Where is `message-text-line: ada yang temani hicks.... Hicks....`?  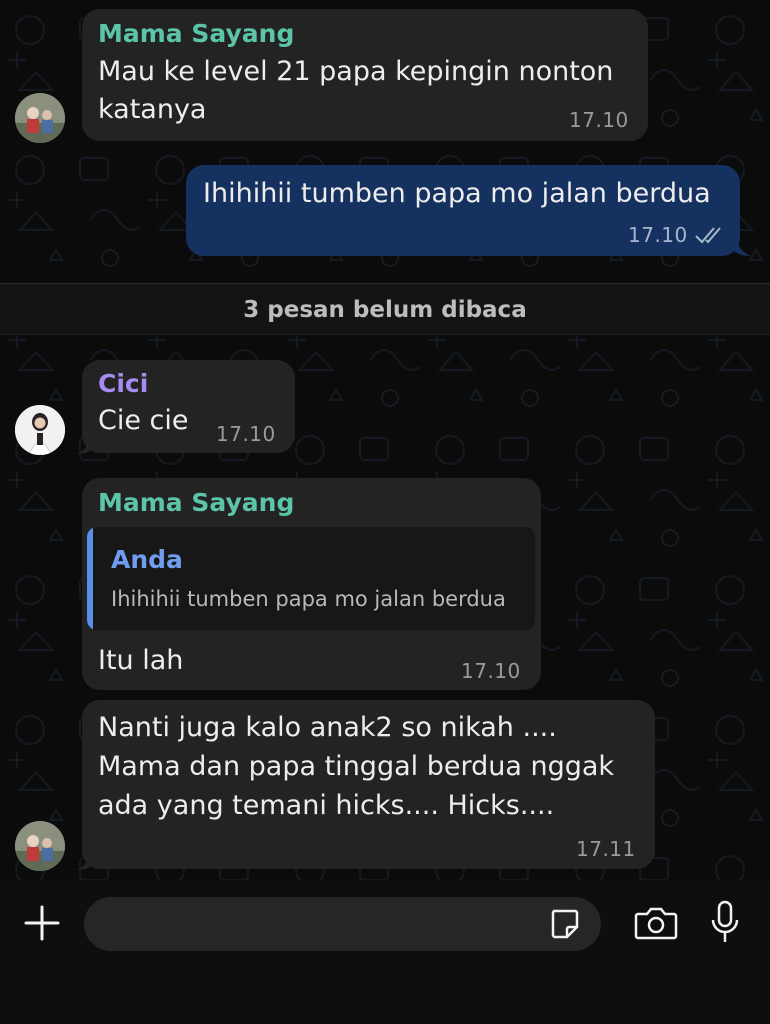
message-text-line: ada yang temani hicks.... Hicks.... is located at coordinates (326, 805).